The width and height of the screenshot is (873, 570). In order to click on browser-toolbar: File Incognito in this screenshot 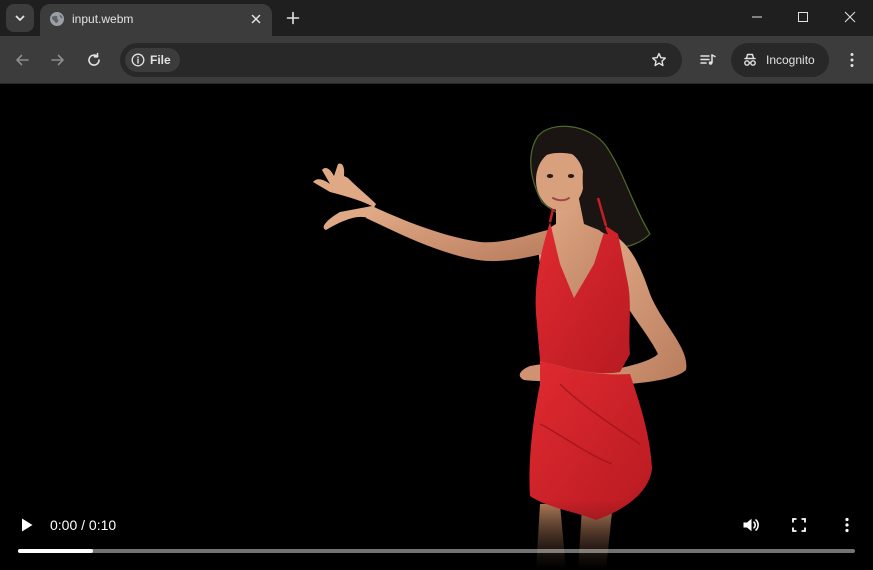, I will do `click(436, 60)`.